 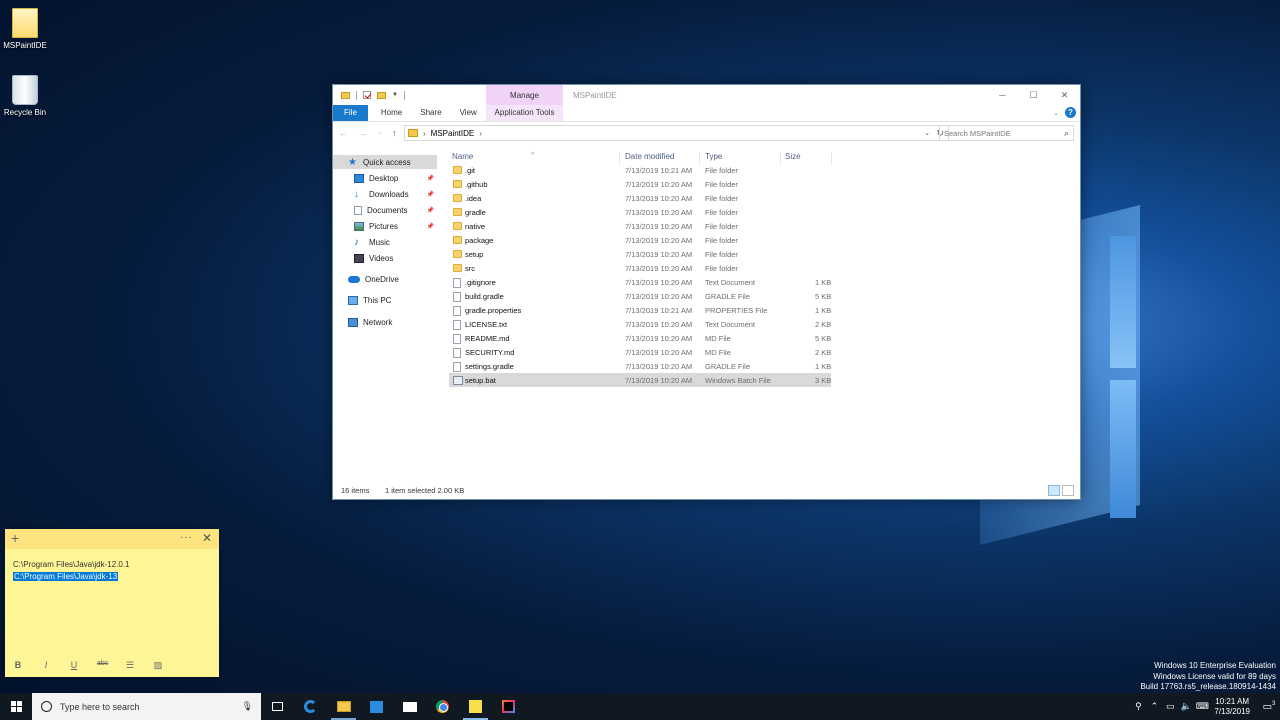 I want to click on taskbar-file-explorer, so click(x=343, y=706).